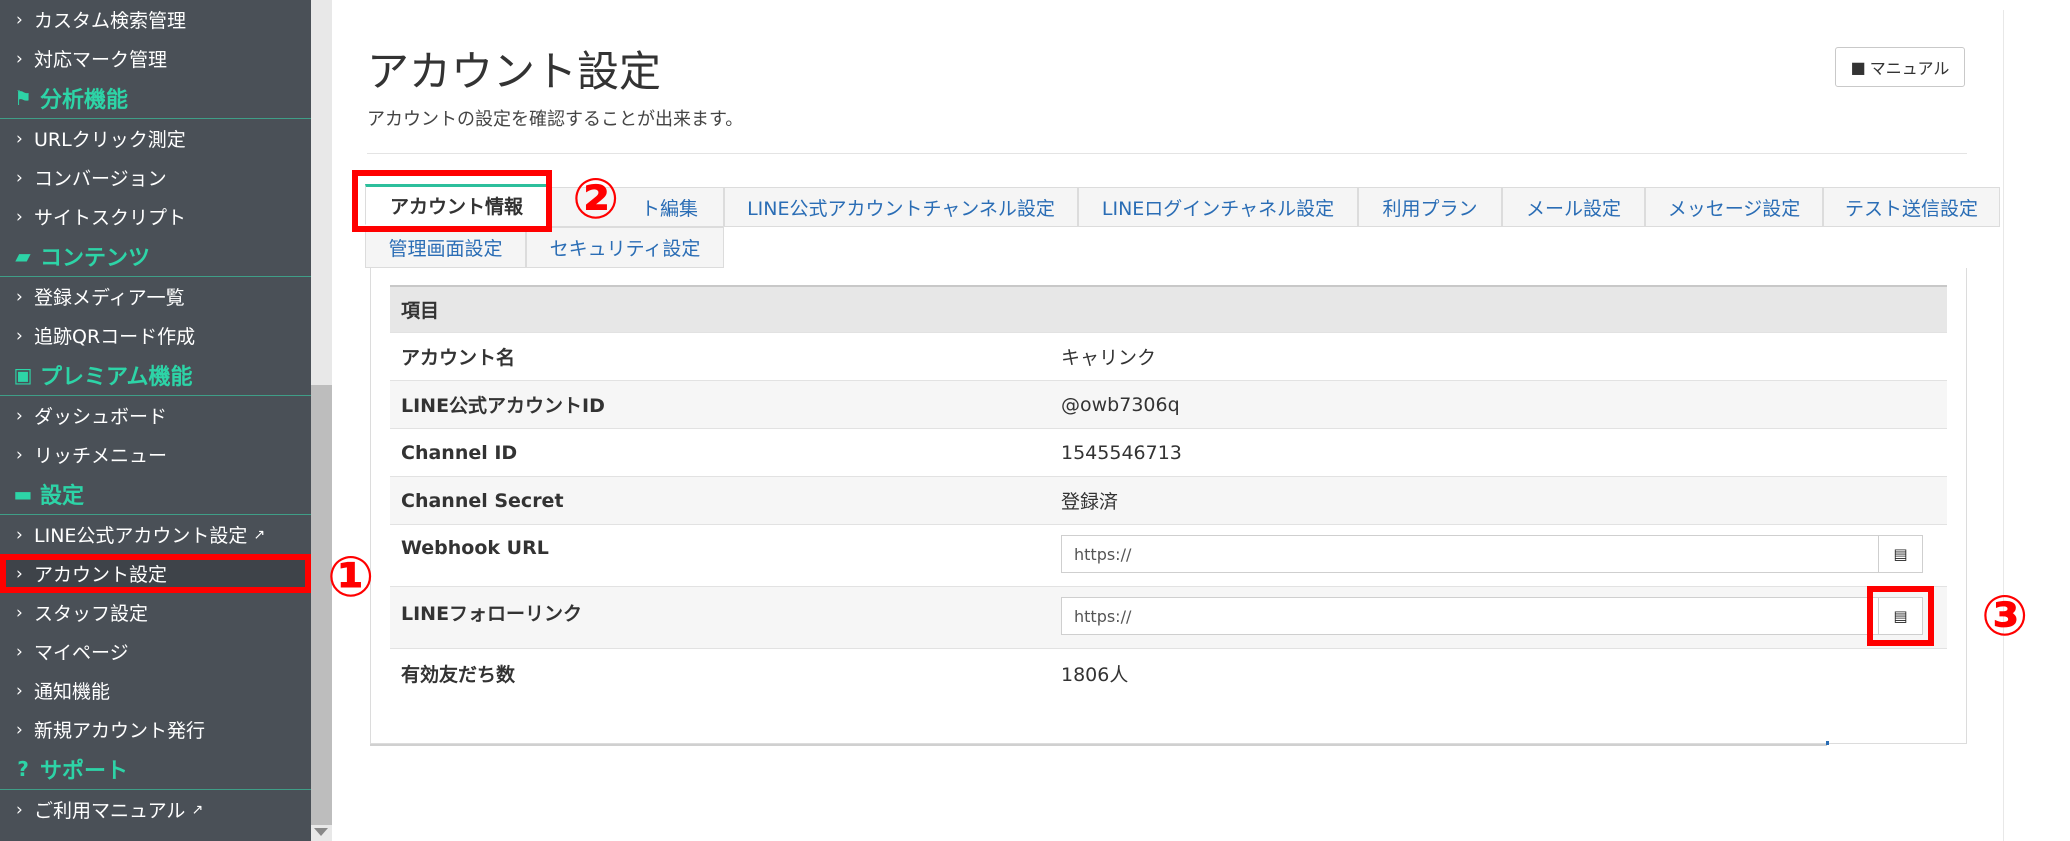 This screenshot has width=2070, height=841. I want to click on question-icon: ?, so click(23, 769).